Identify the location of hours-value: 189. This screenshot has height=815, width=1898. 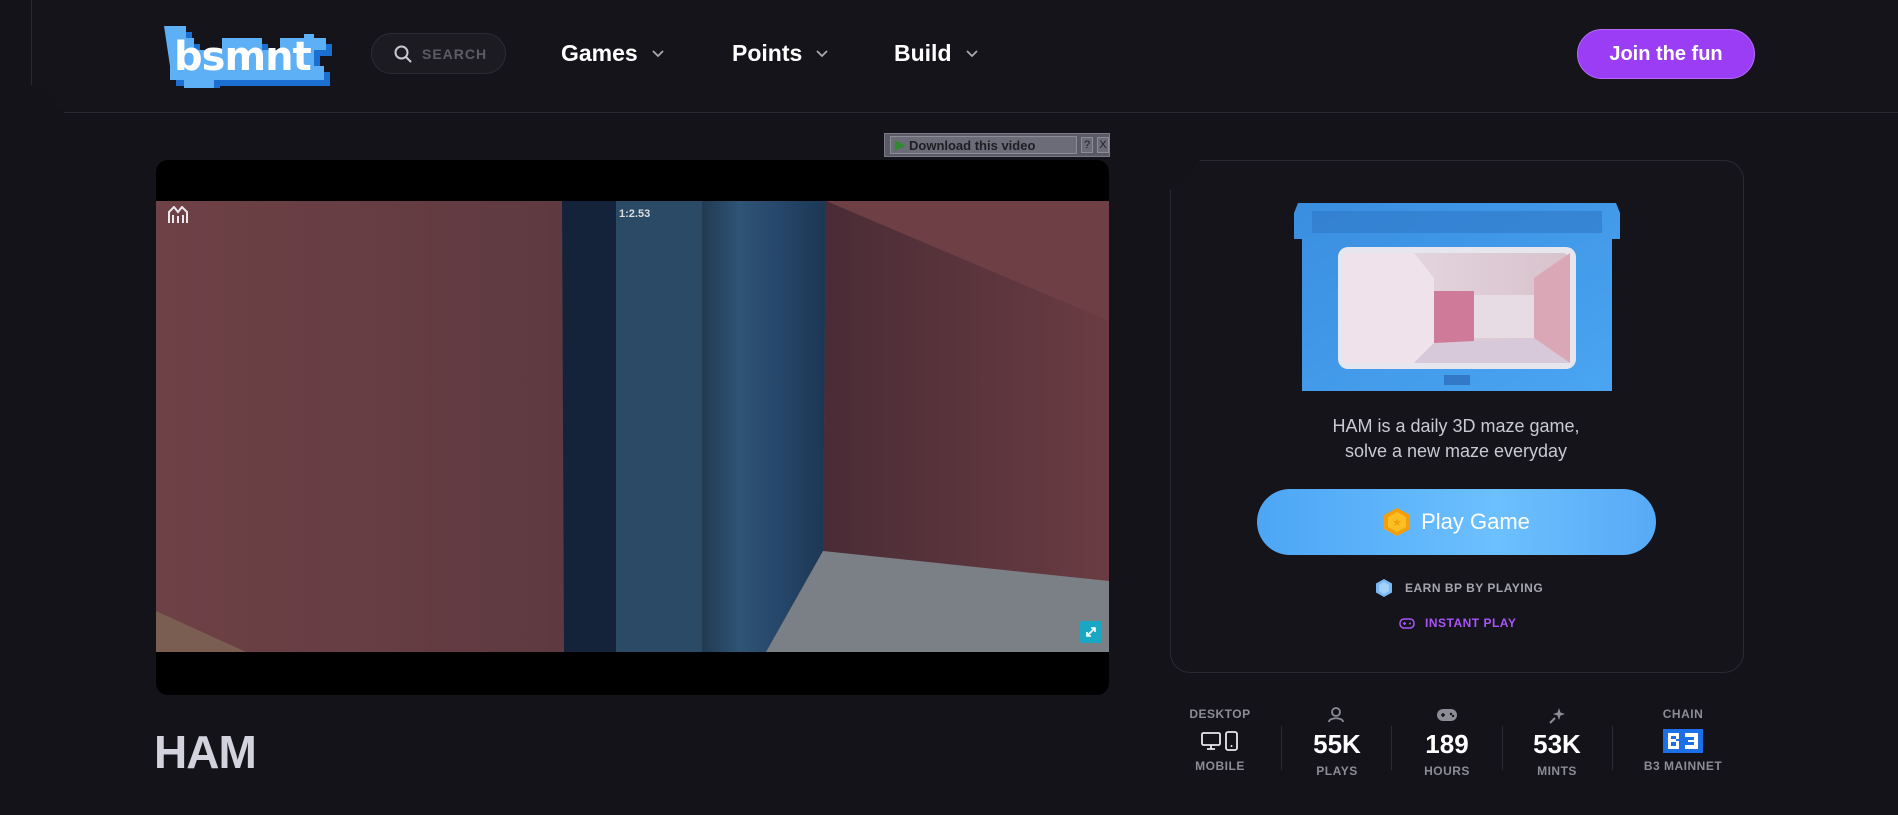
(1447, 744).